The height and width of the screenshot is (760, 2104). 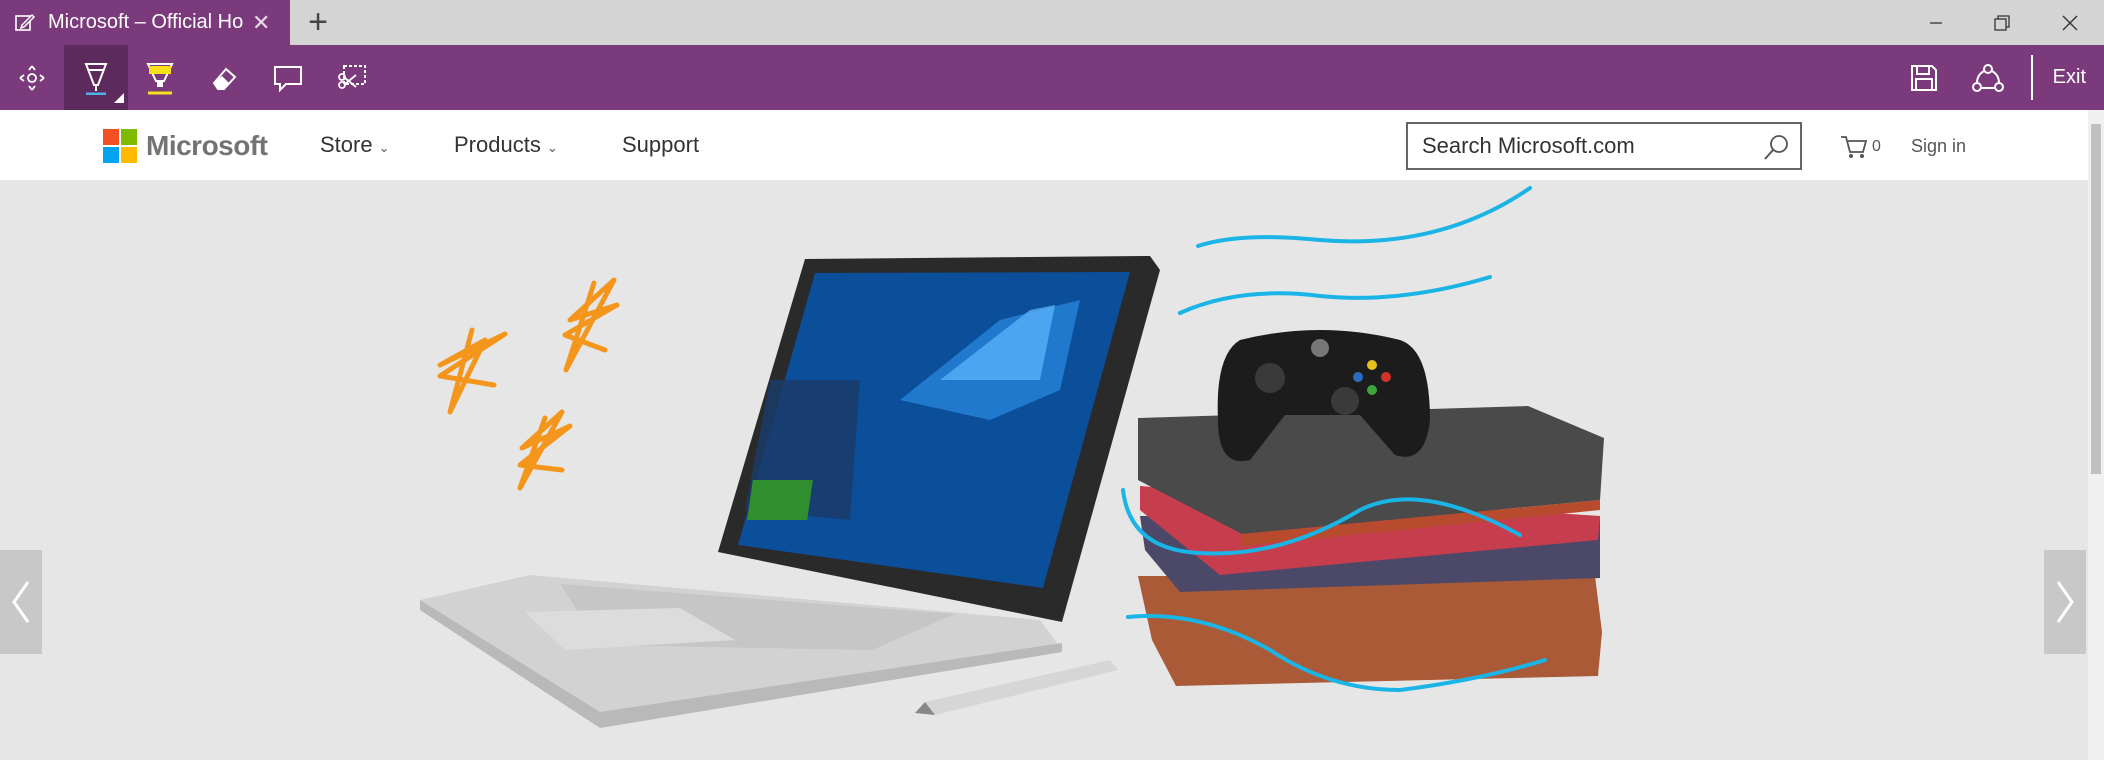 What do you see at coordinates (346, 144) in the screenshot?
I see `nav-store-label: Store` at bounding box center [346, 144].